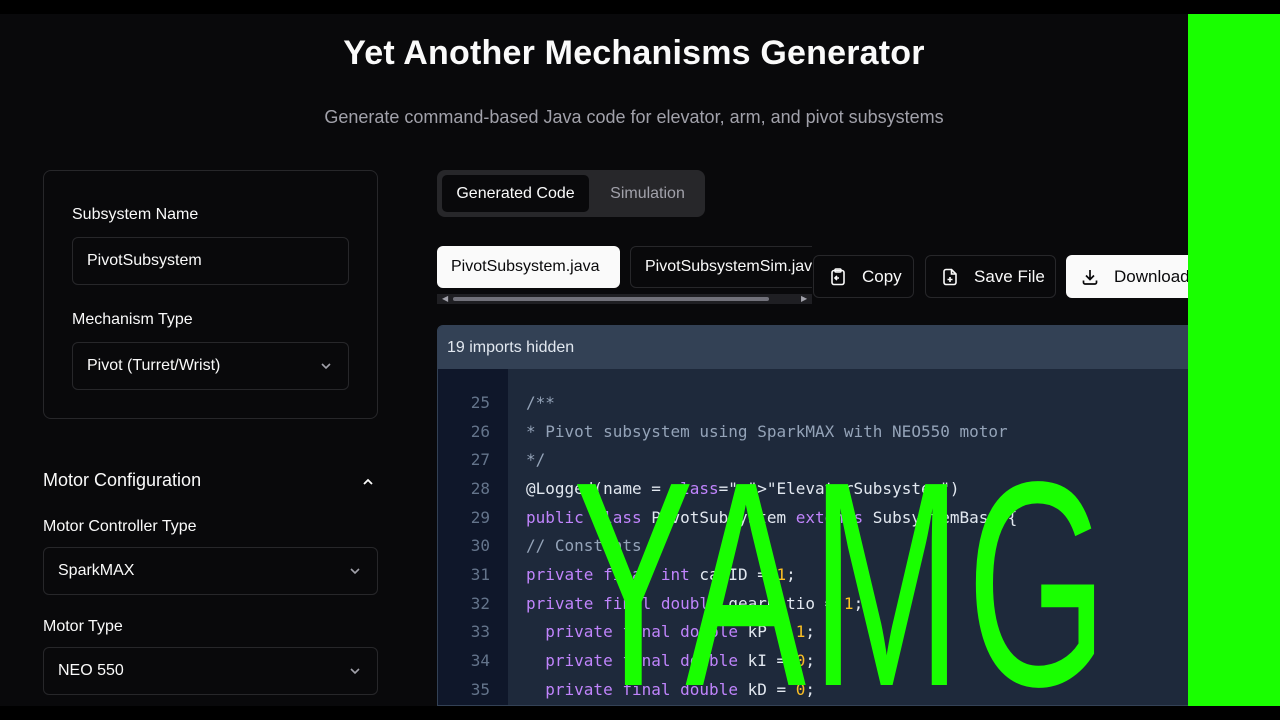  I want to click on download-button: Download, so click(1127, 276).